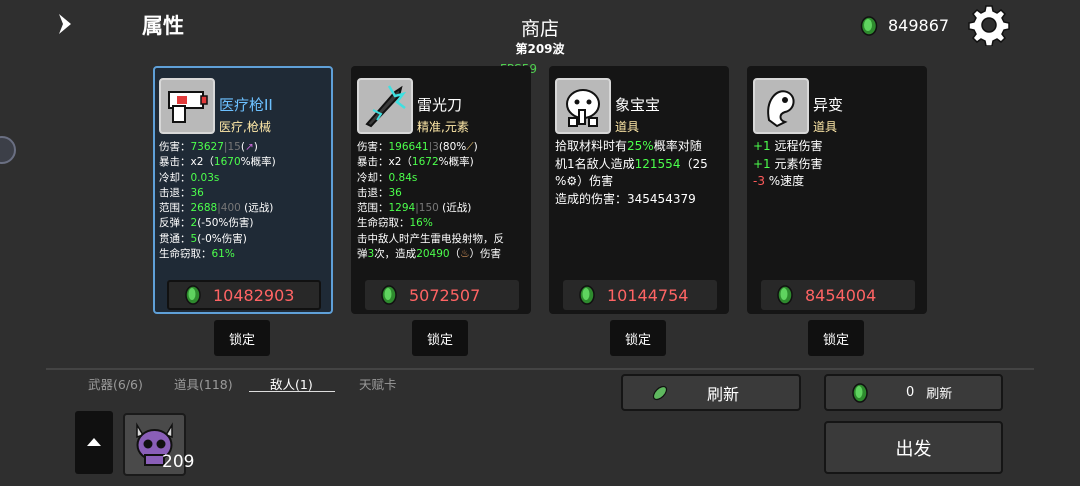 The image size is (1080, 486). I want to click on stat-damage: 伤害：196641|3(80%⟋), so click(417, 147).